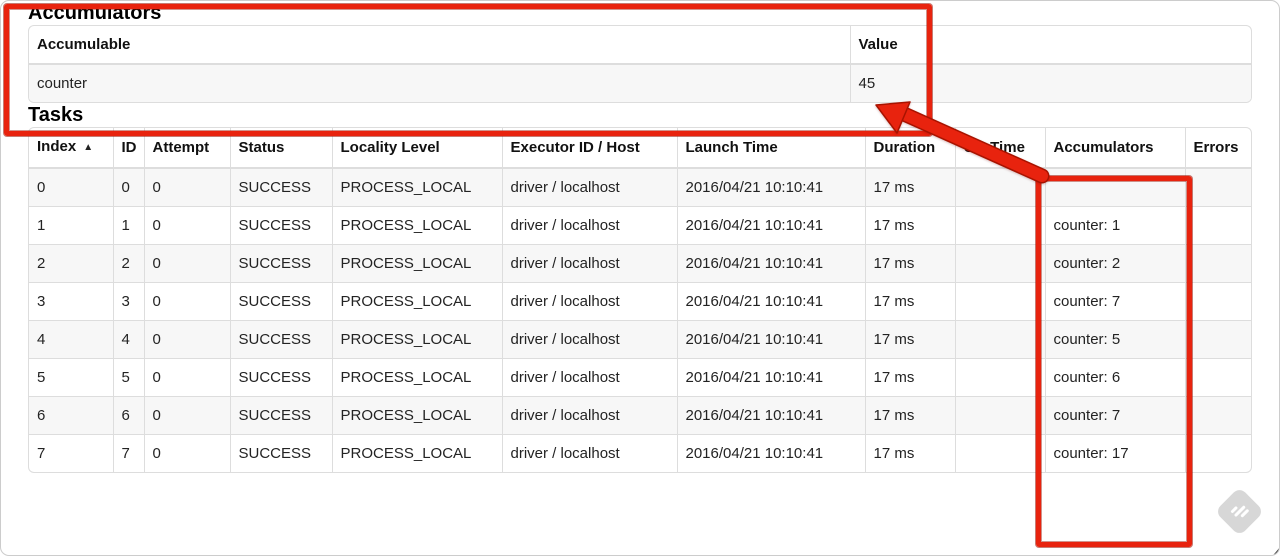 The image size is (1280, 556). What do you see at coordinates (88, 147) in the screenshot?
I see `sort-ascending-icon: ▲` at bounding box center [88, 147].